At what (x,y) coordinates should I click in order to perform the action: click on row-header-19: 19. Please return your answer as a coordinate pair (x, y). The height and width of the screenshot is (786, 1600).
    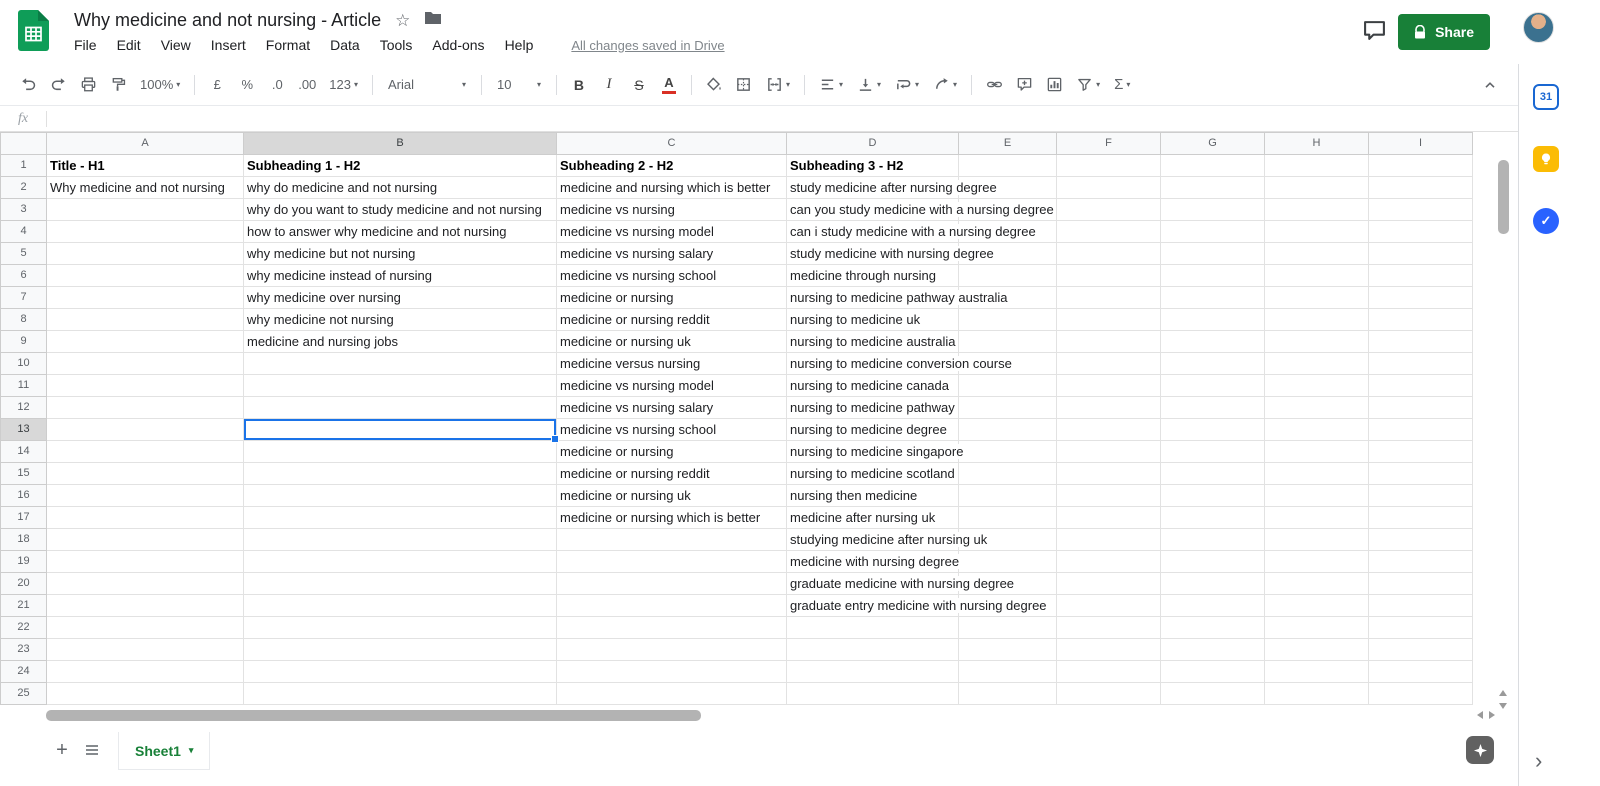
    Looking at the image, I should click on (23, 561).